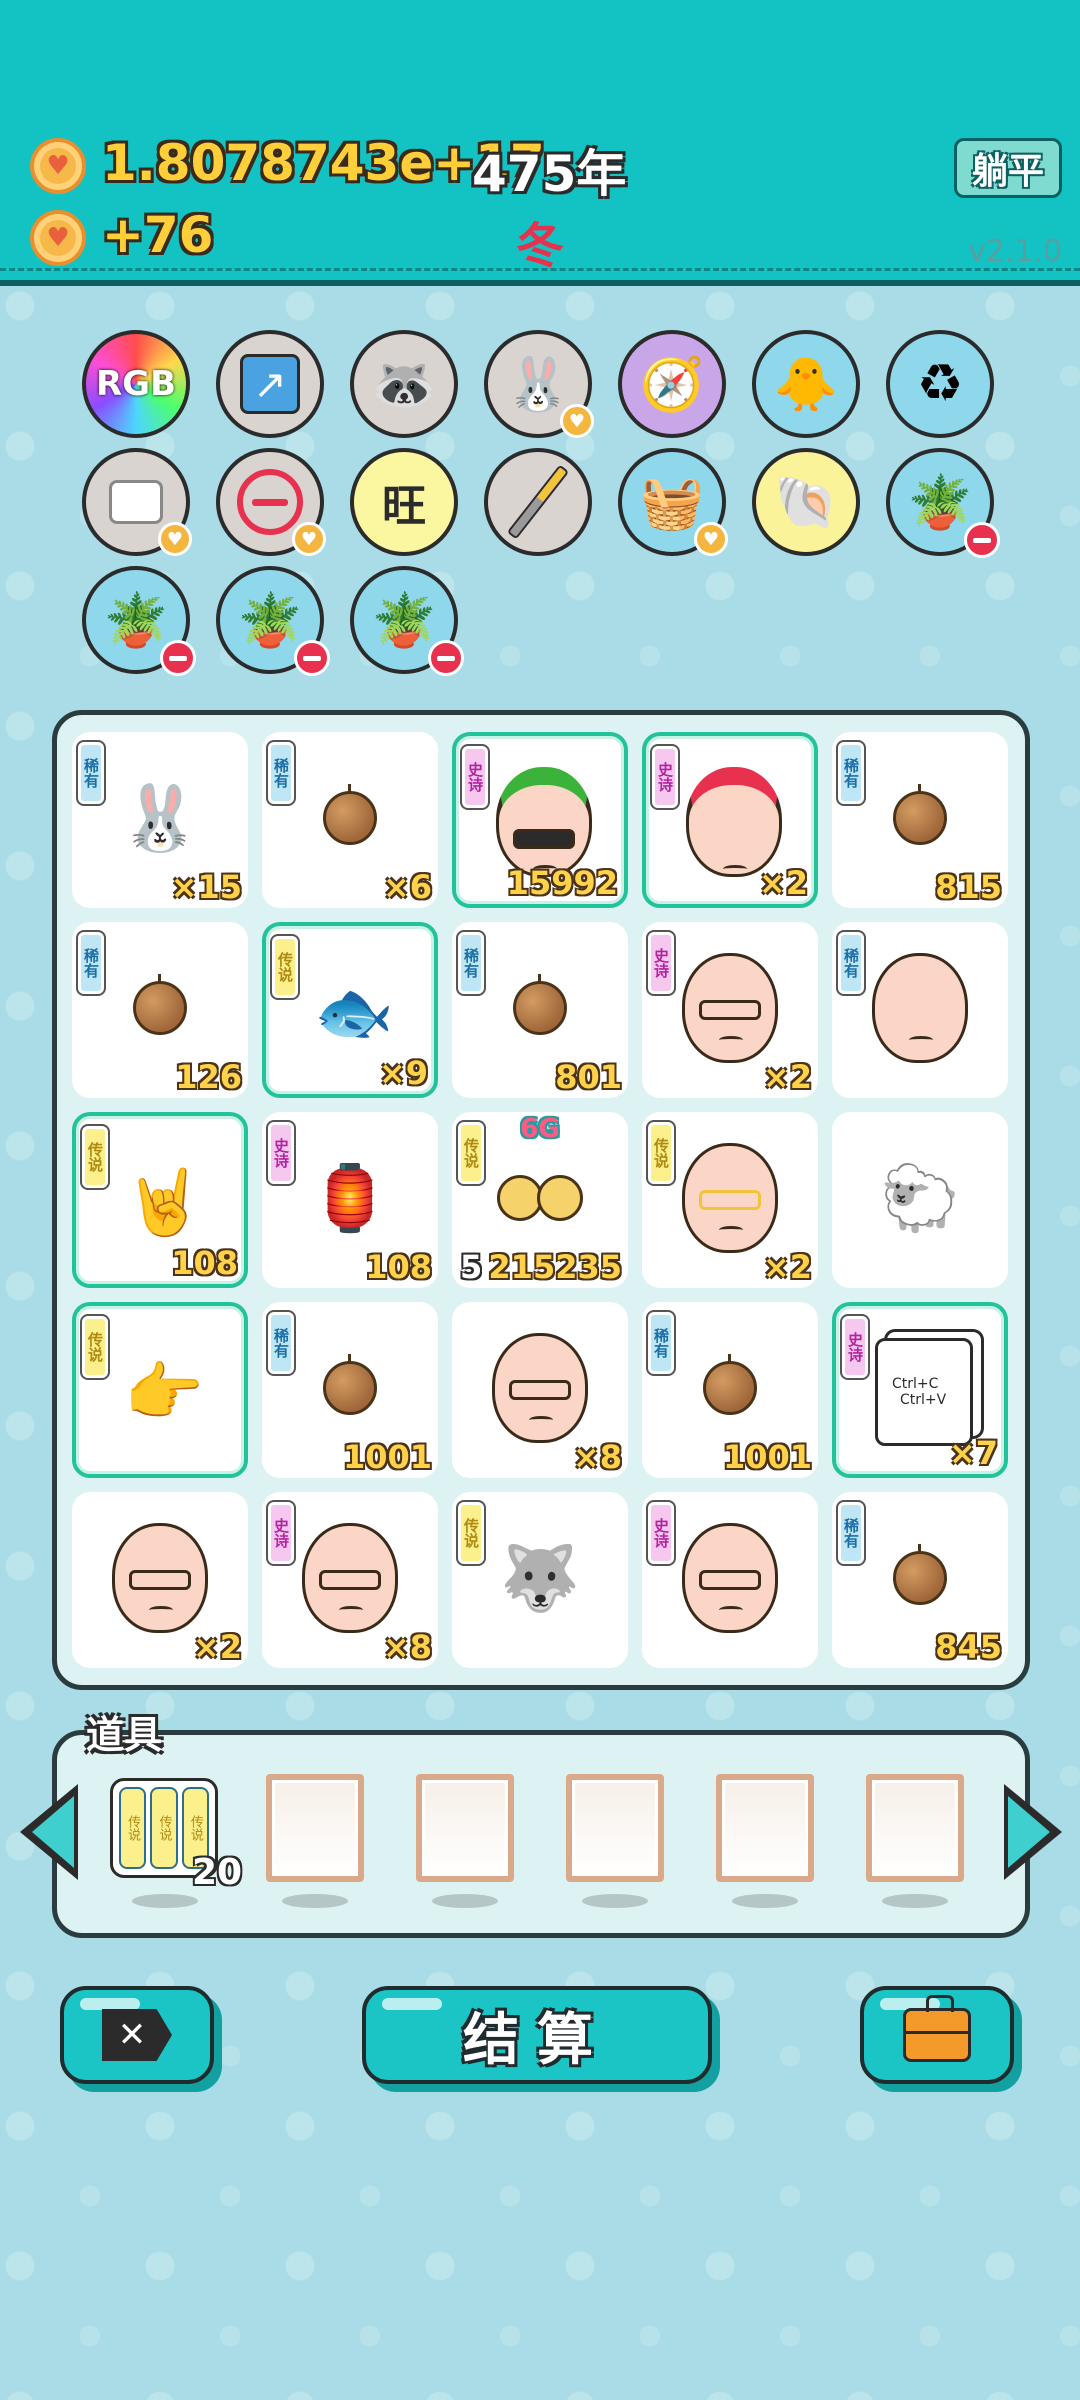 The height and width of the screenshot is (2400, 1080). I want to click on husky-king-icon: 🐺, so click(540, 1578).